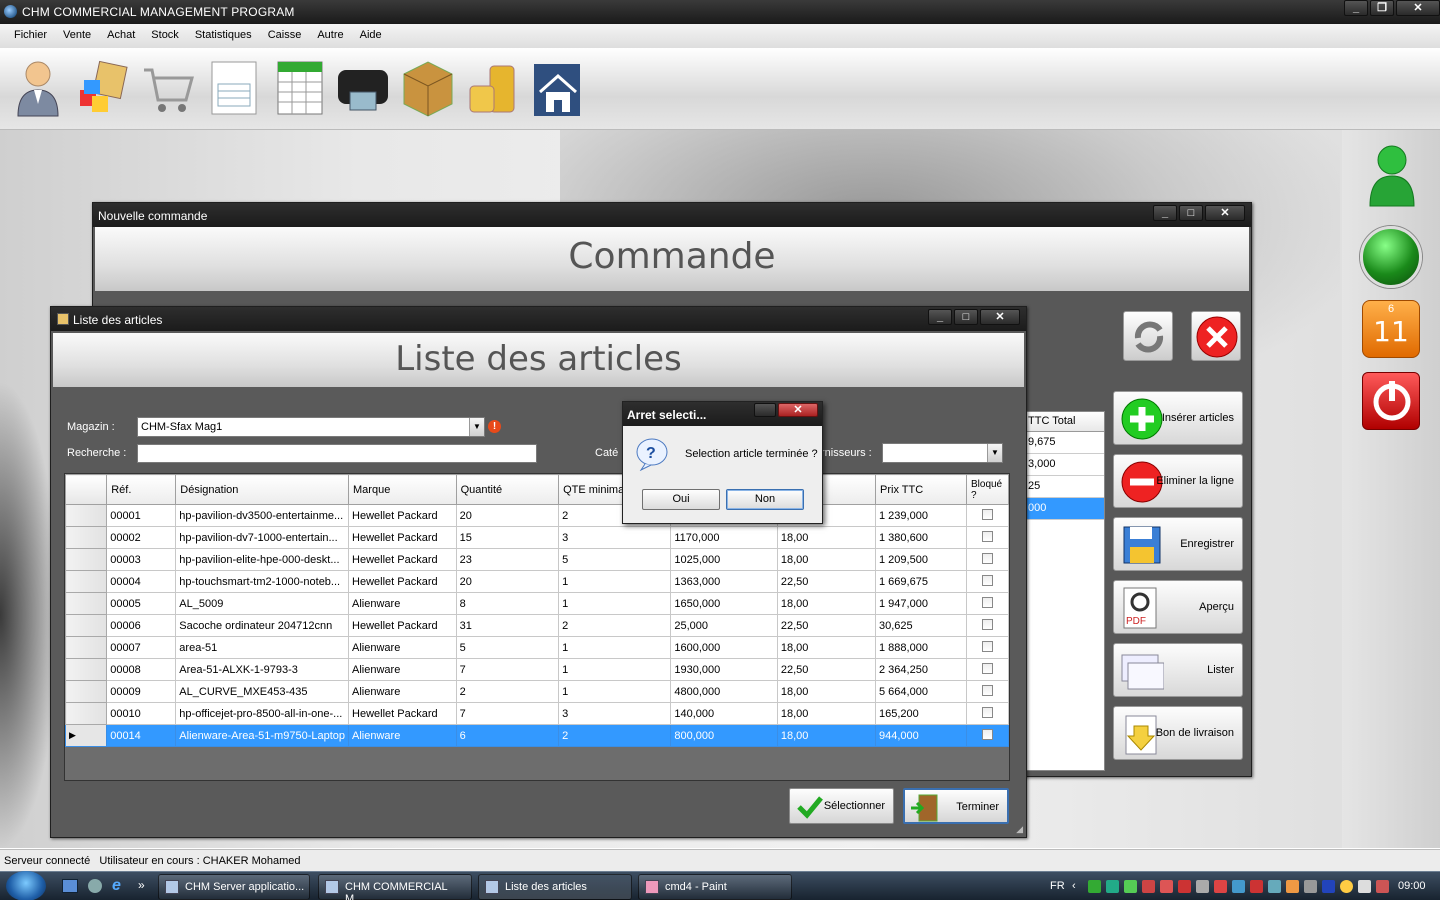 Image resolution: width=1440 pixels, height=900 pixels. I want to click on list-maximize-button: □, so click(966, 317).